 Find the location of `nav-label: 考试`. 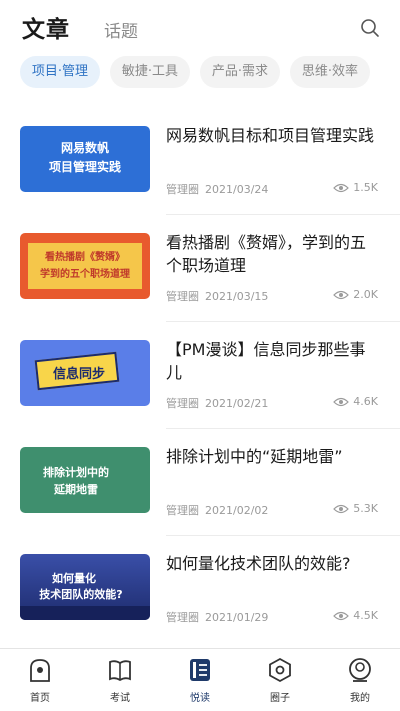

nav-label: 考试 is located at coordinates (120, 698).